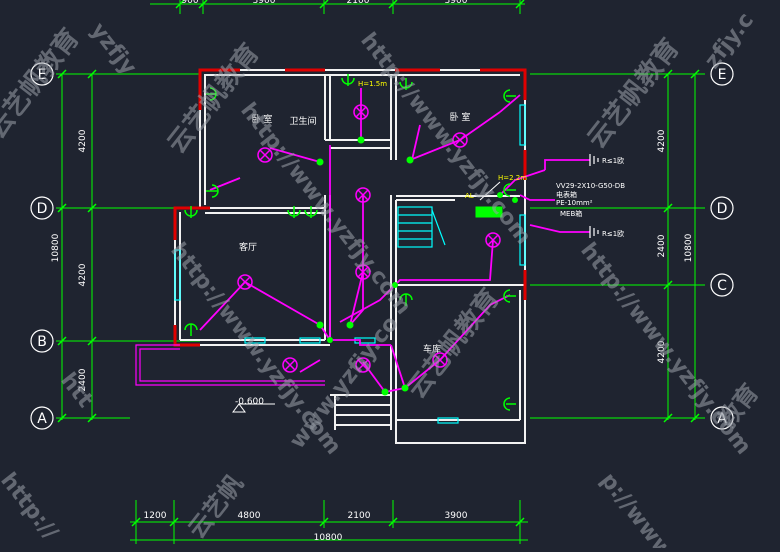  What do you see at coordinates (42, 419) in the screenshot?
I see `axis-label-left-a: A` at bounding box center [42, 419].